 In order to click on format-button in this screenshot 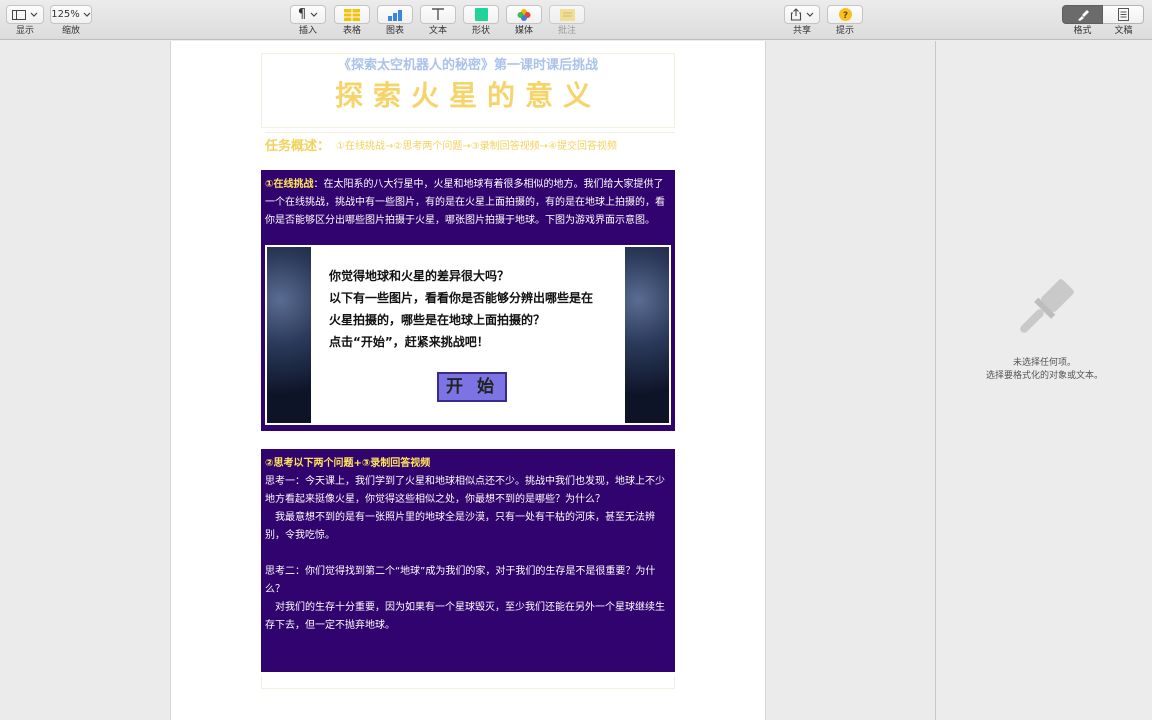, I will do `click(1082, 14)`.